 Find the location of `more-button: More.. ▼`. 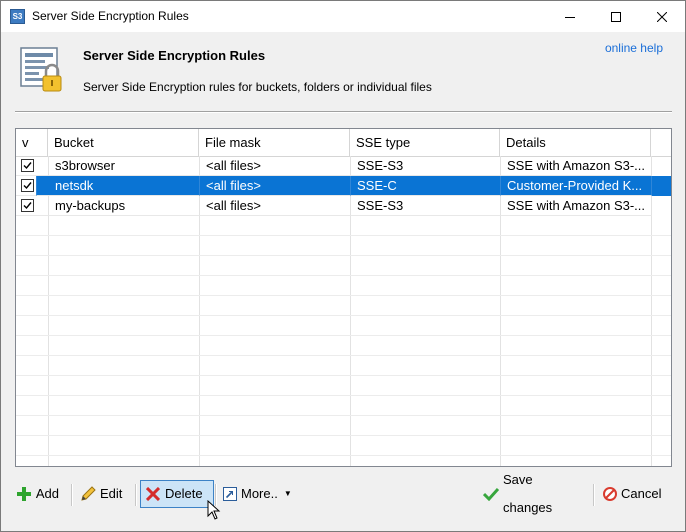

more-button: More.. ▼ is located at coordinates (257, 494).